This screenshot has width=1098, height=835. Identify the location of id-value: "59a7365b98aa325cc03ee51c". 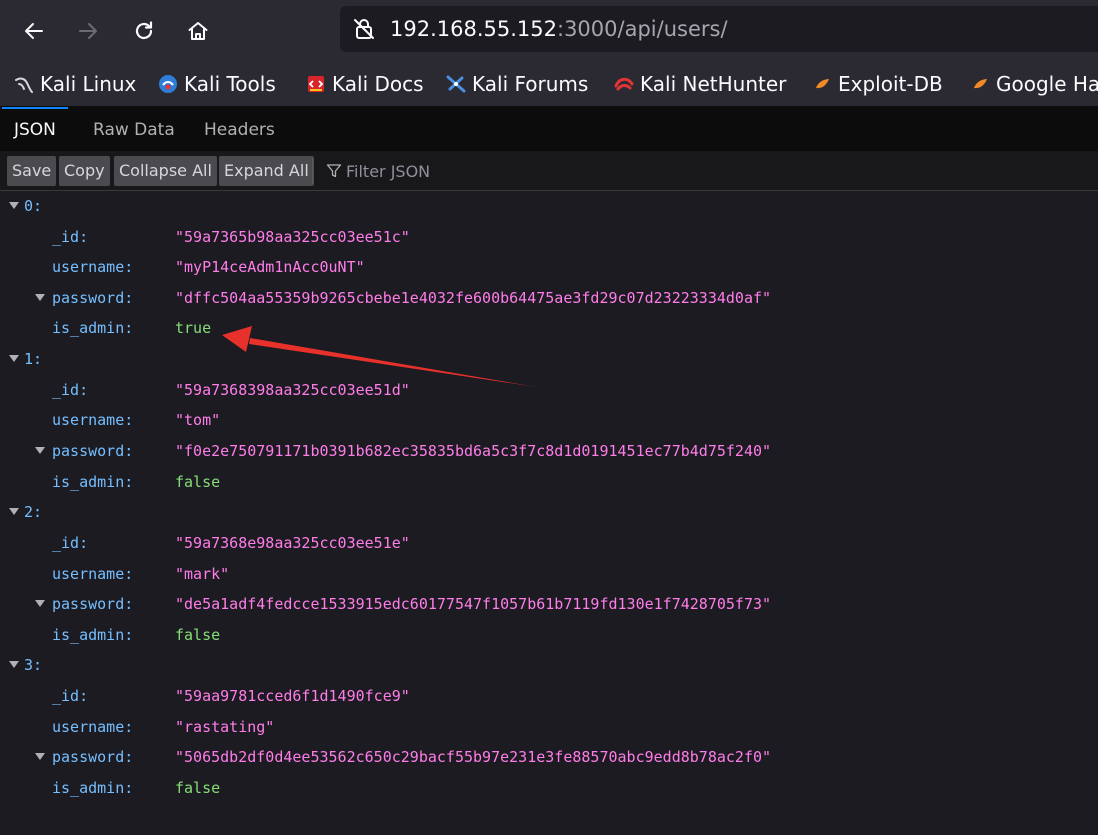
(292, 237).